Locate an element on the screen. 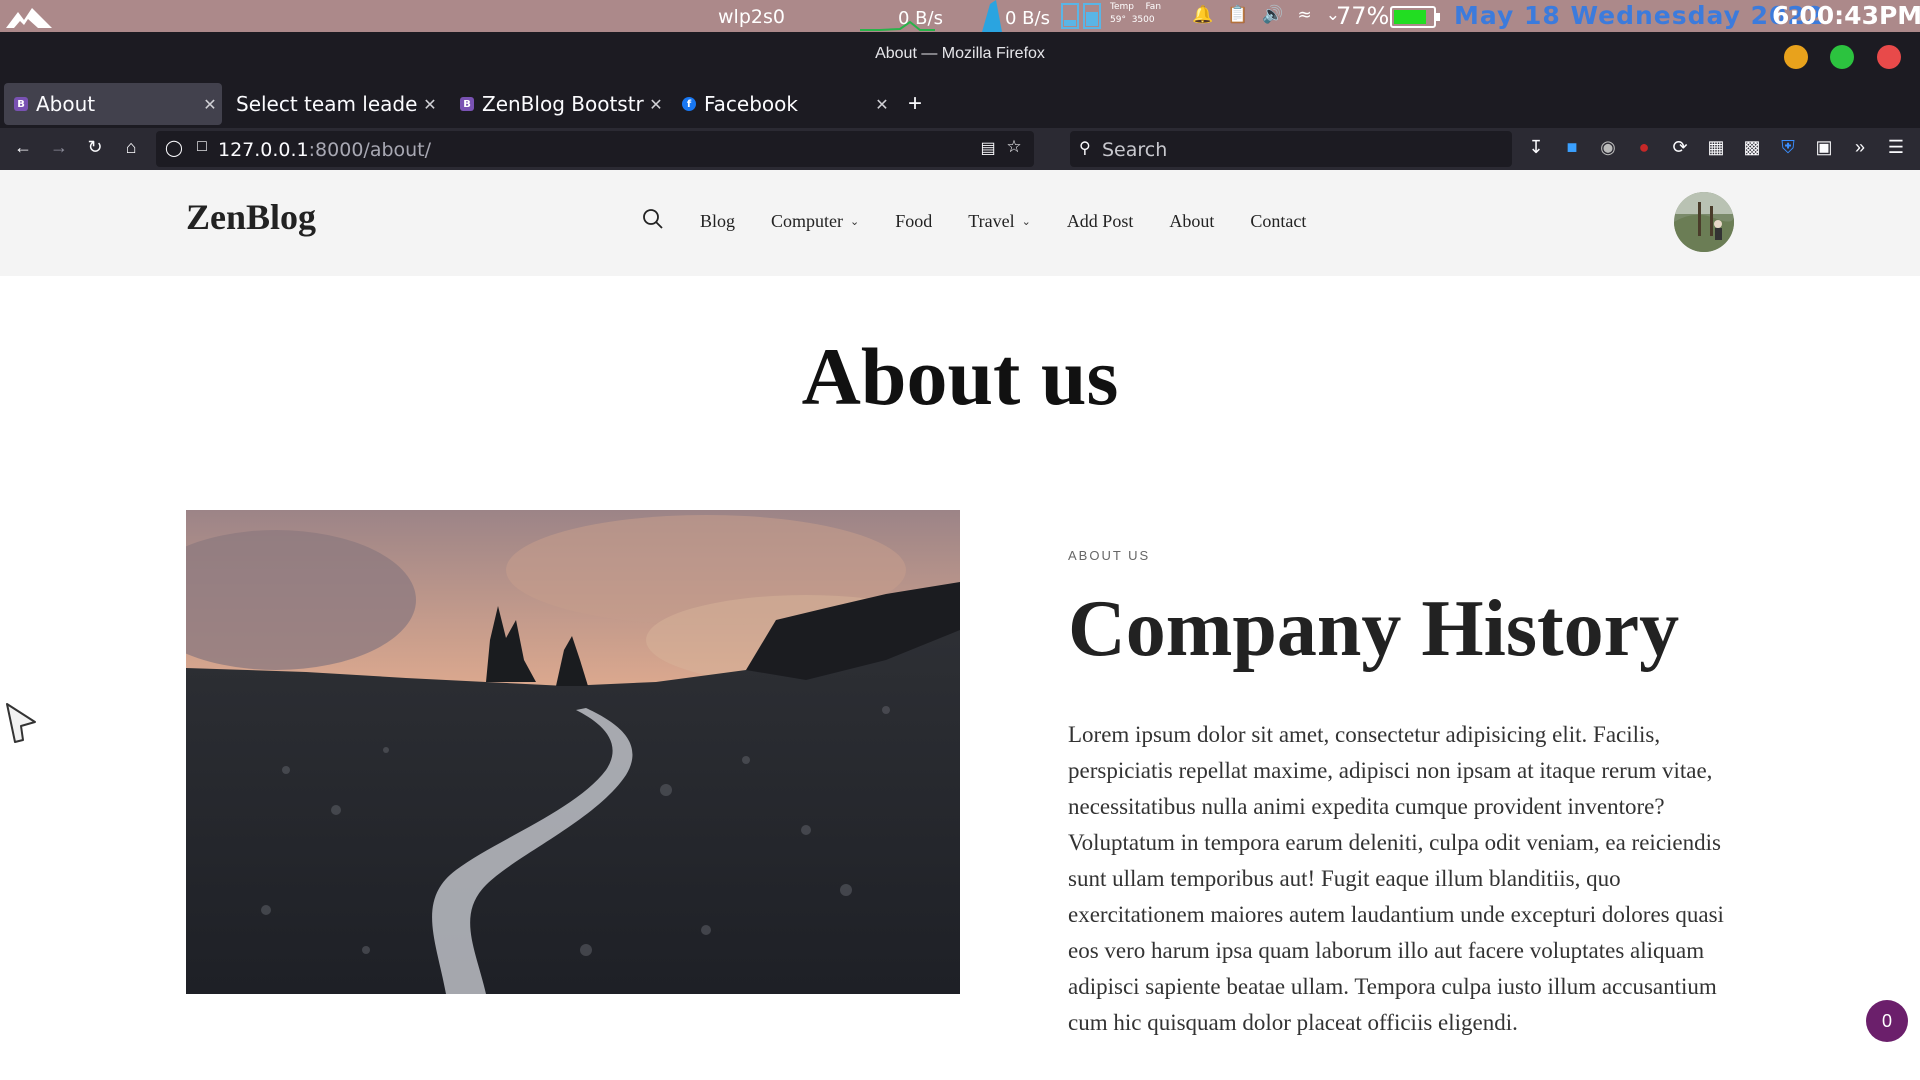  tab-zenblog-bootstrap: B ZenBlog Bootstrap ✕ is located at coordinates (559, 104).